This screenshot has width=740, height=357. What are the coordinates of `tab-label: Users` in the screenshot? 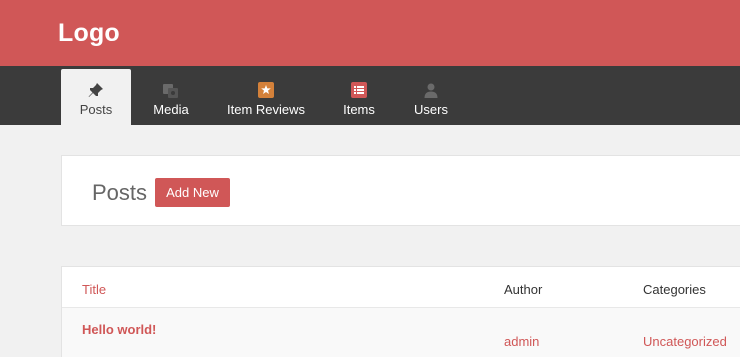 It's located at (431, 109).